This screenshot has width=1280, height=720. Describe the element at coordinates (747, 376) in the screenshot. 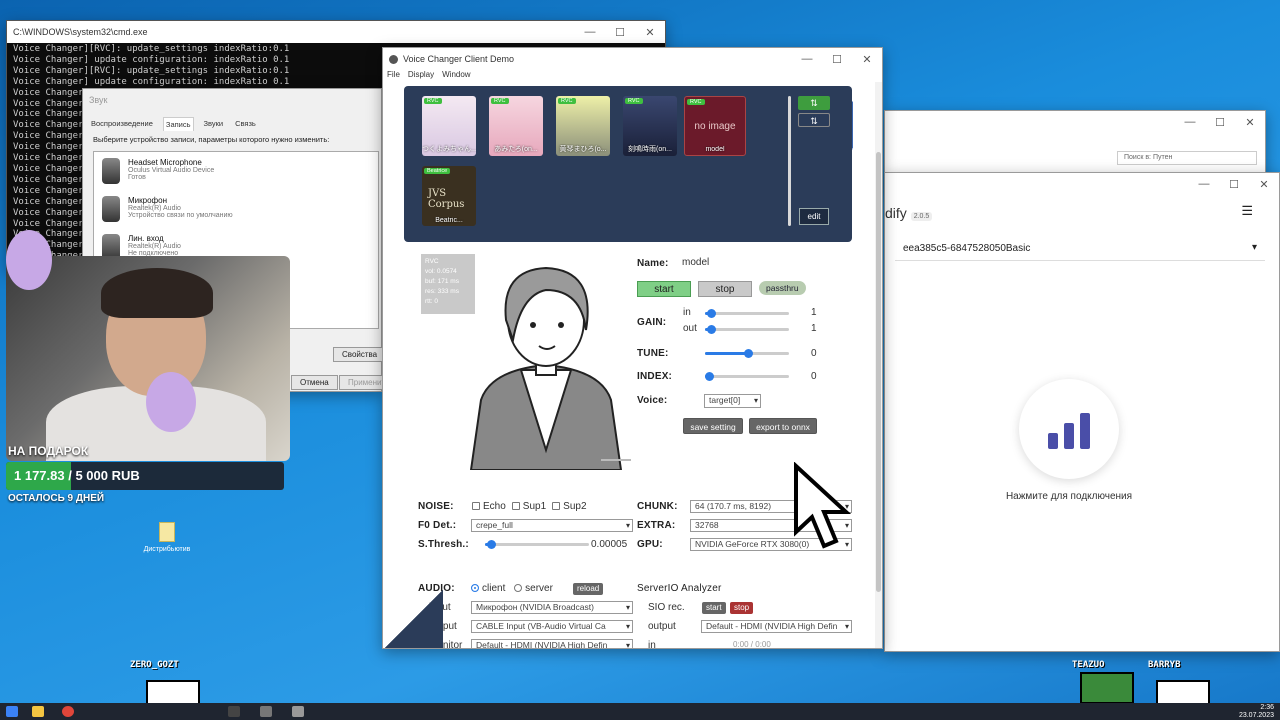

I see `index-slider` at that location.